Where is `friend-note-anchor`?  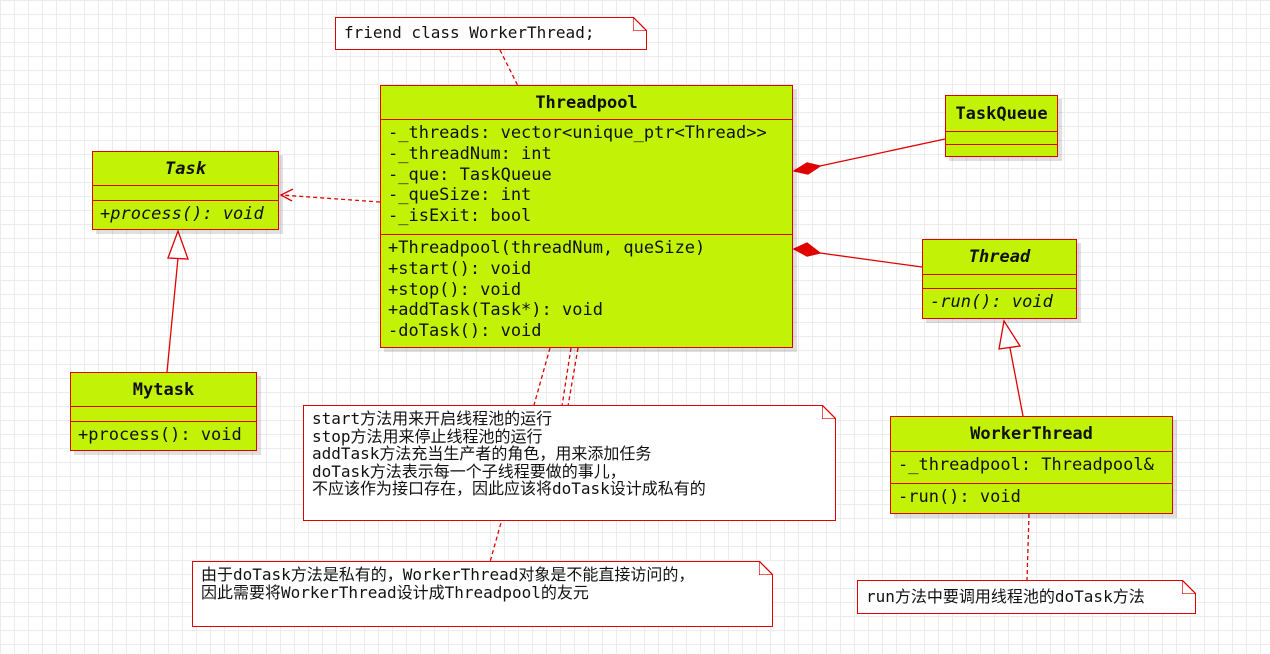
friend-note-anchor is located at coordinates (509, 68).